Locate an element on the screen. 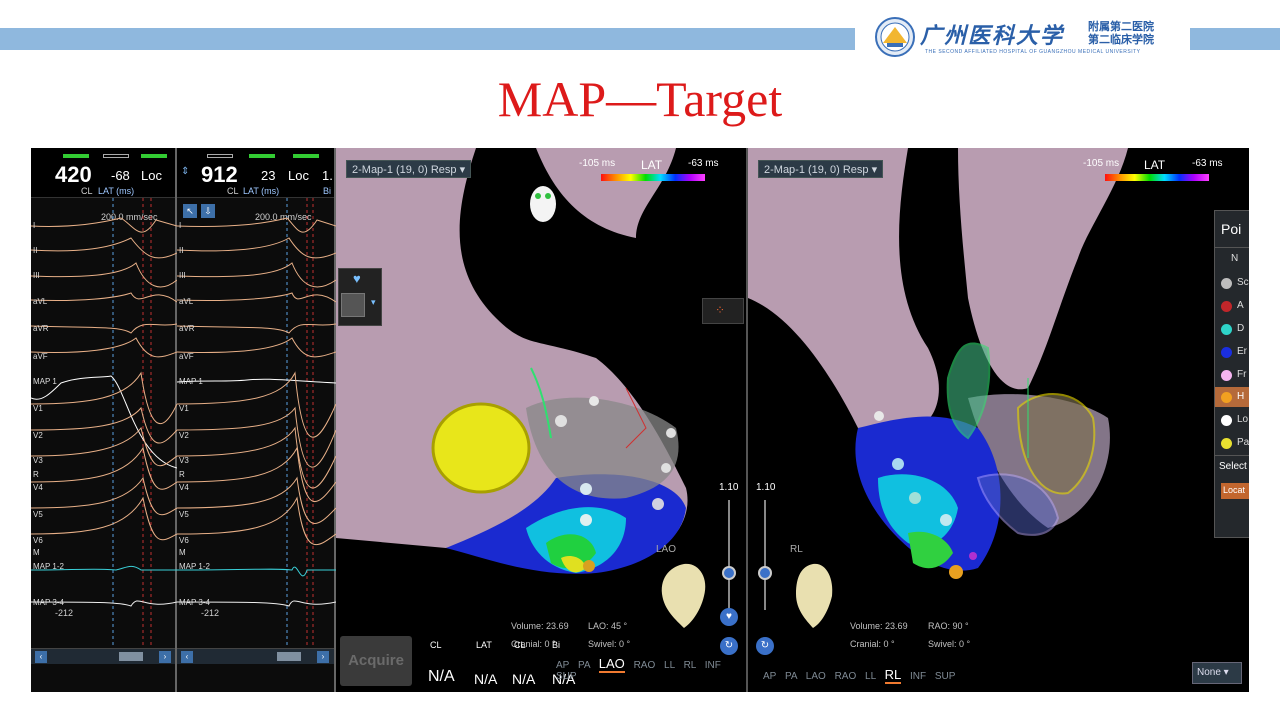 The width and height of the screenshot is (1280, 720). points-tool: ⁘ is located at coordinates (723, 311).